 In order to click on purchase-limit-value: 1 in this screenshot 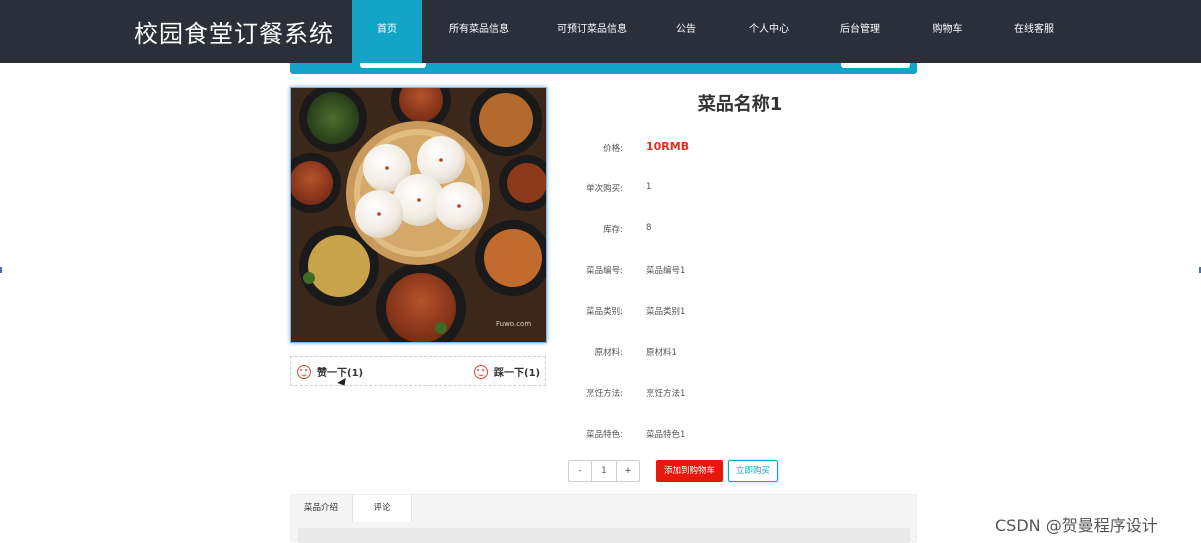, I will do `click(649, 187)`.